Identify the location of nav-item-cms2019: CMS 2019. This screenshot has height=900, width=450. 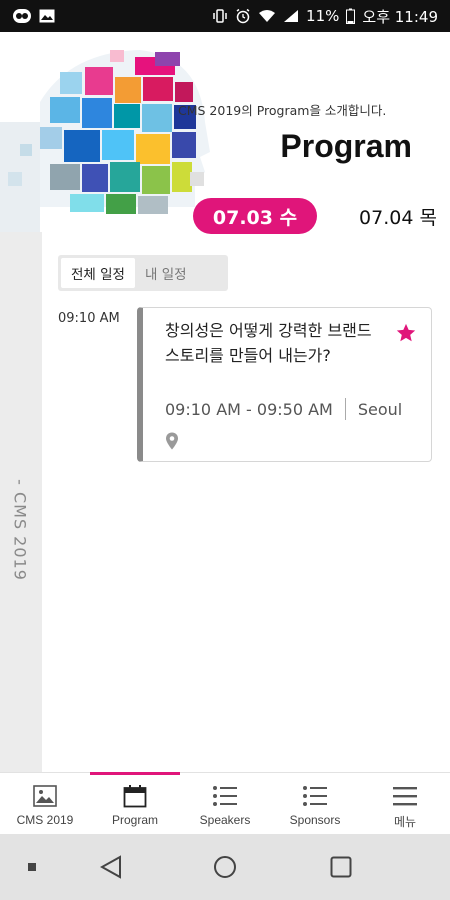
(45, 804).